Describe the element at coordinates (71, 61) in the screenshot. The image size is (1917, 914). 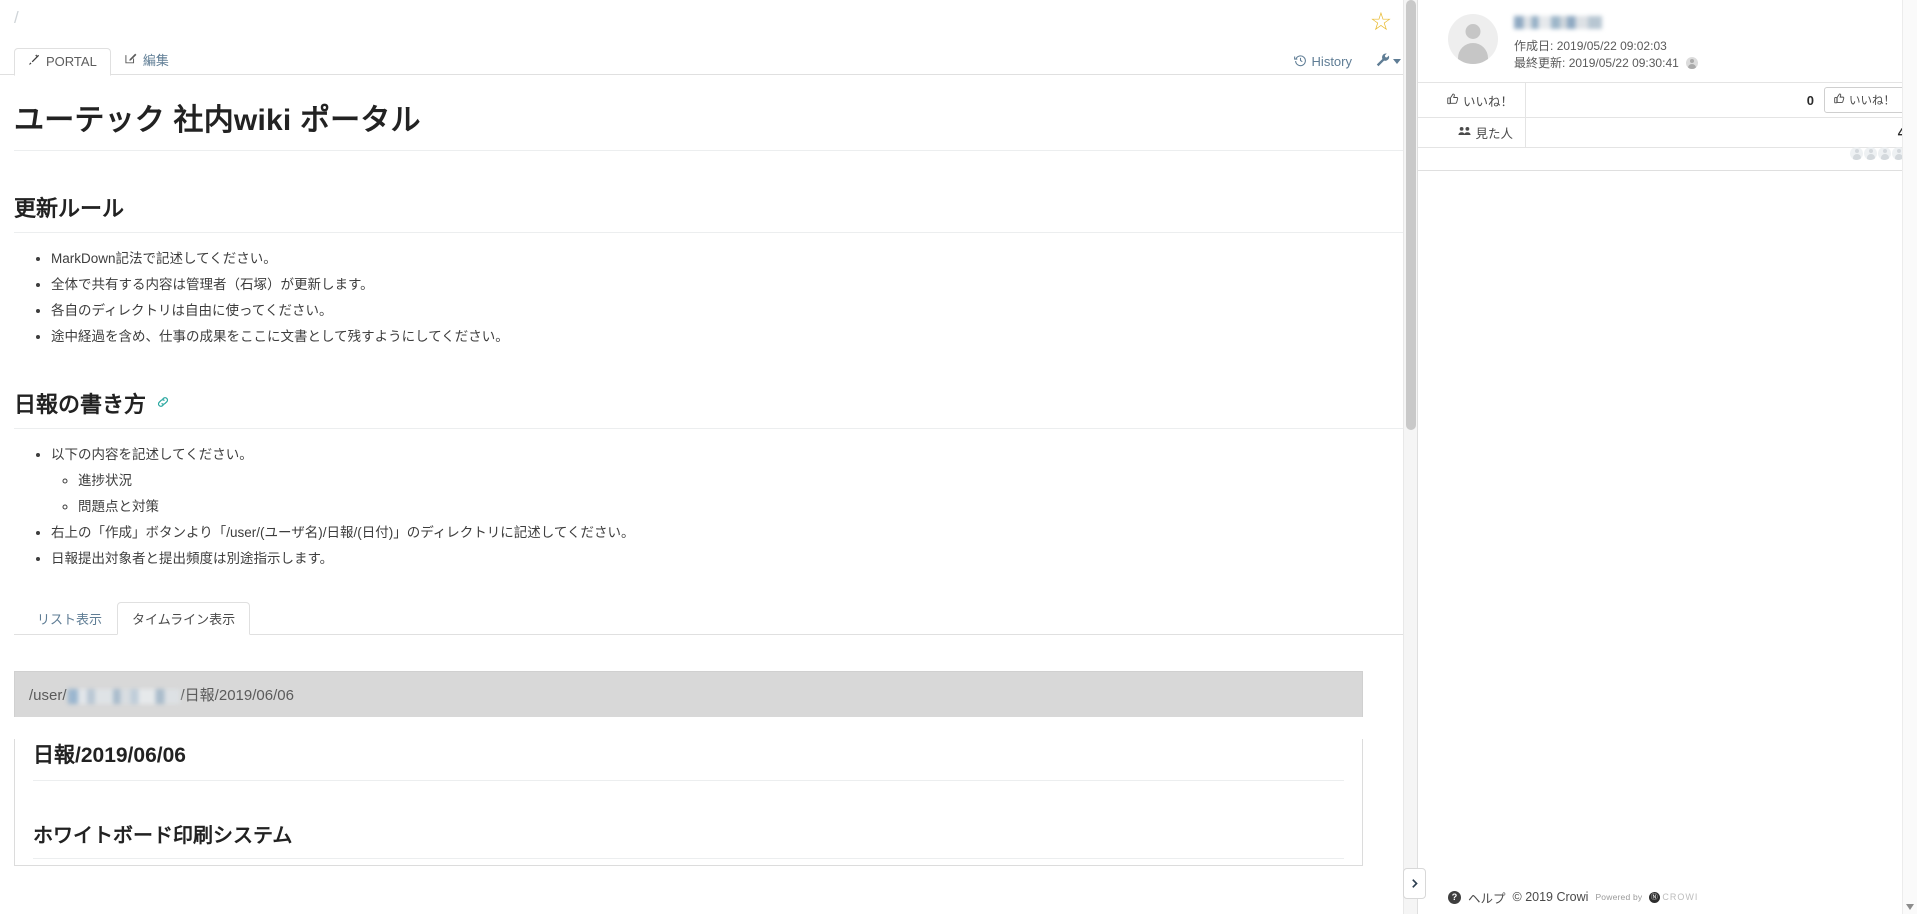
I see `tab-portal-label: PORTAL` at that location.